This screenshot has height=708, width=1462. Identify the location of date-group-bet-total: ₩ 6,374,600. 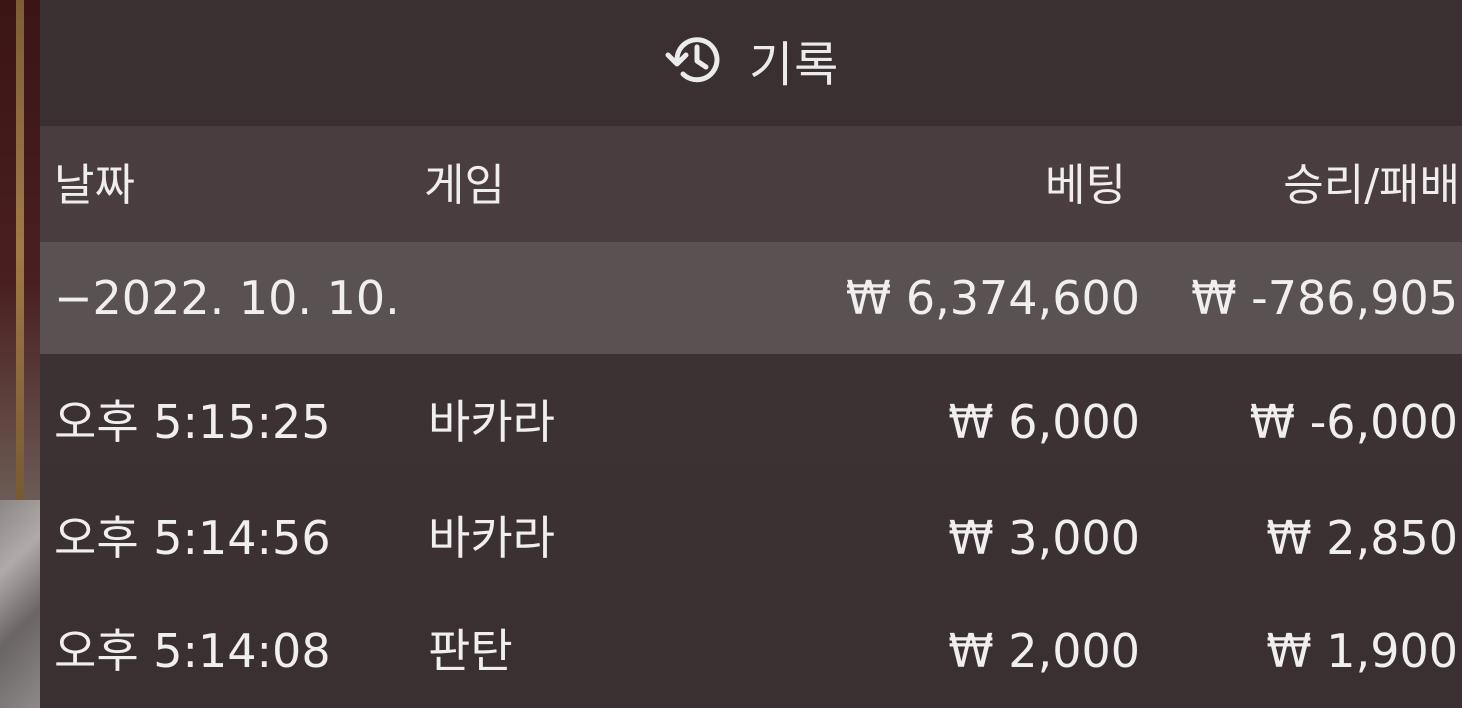
(992, 298).